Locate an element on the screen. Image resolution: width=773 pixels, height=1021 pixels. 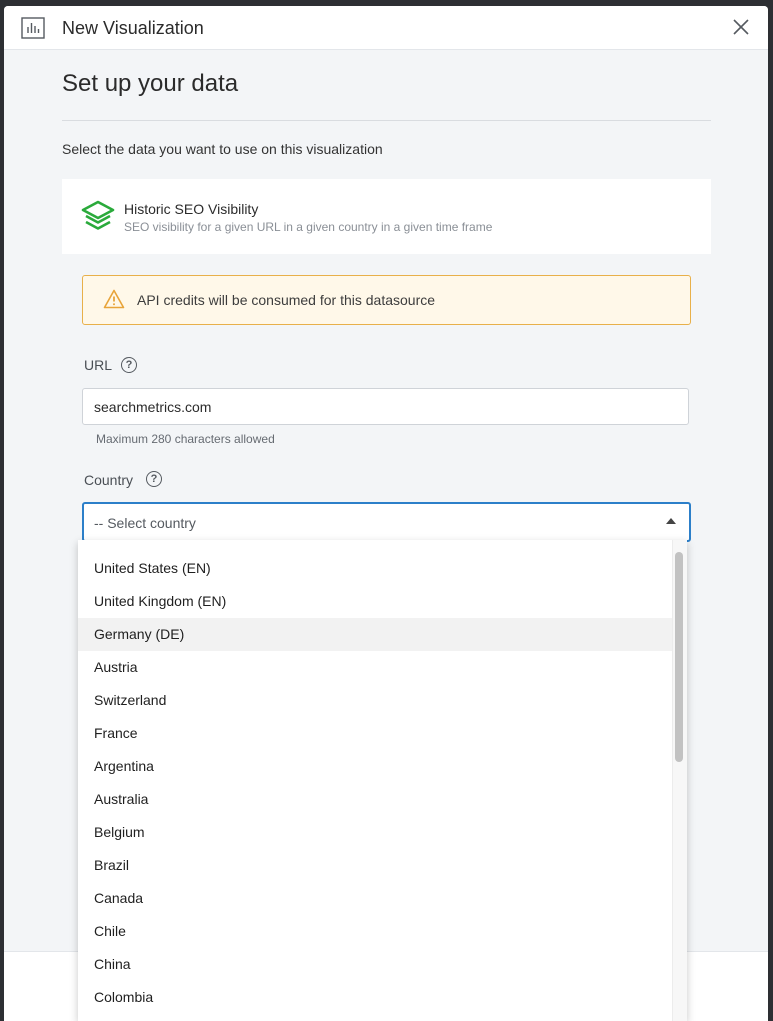
dialog-header: New Visualization is located at coordinates (386, 28).